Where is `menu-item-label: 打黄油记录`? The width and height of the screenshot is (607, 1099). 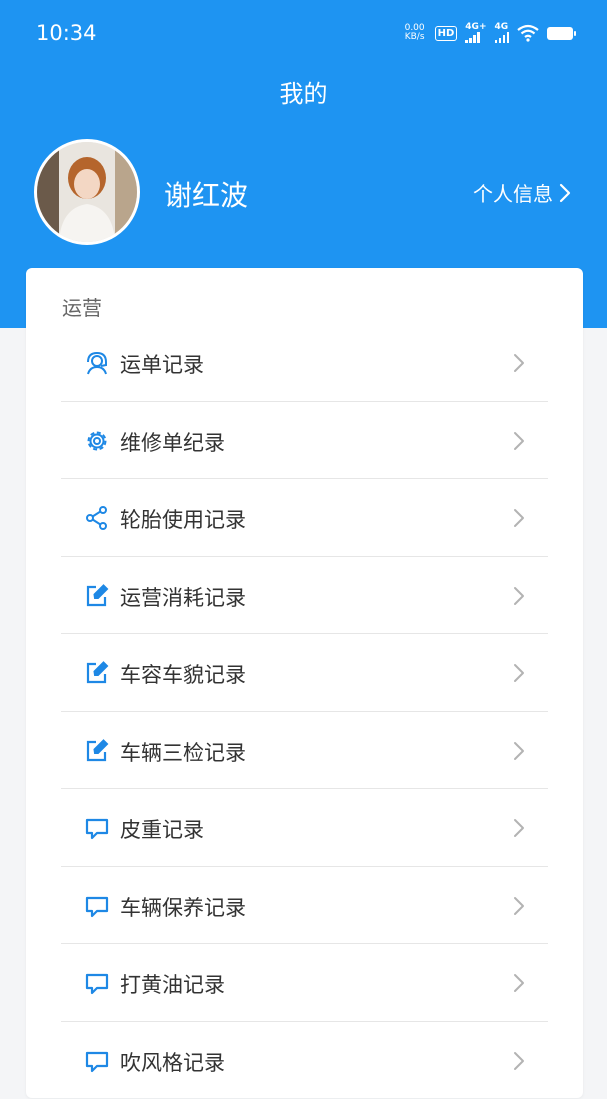
menu-item-label: 打黄油记录 is located at coordinates (172, 984).